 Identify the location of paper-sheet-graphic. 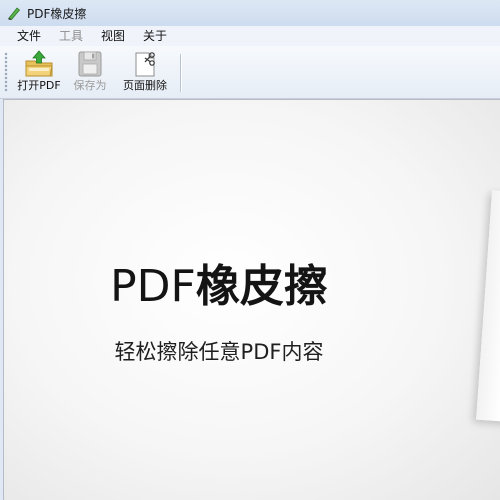
(488, 307).